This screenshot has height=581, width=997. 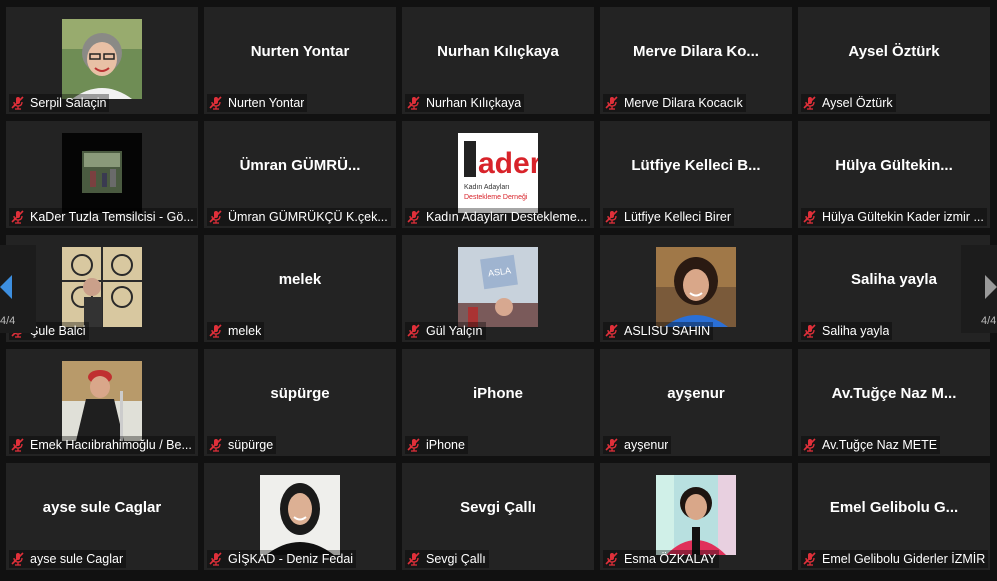 What do you see at coordinates (670, 559) in the screenshot?
I see `participant-name-label: Esma ÖZKALAY` at bounding box center [670, 559].